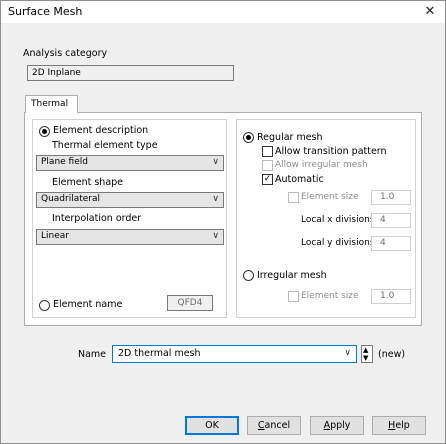  I want to click on element-shape-value: Quadrilateral, so click(71, 199).